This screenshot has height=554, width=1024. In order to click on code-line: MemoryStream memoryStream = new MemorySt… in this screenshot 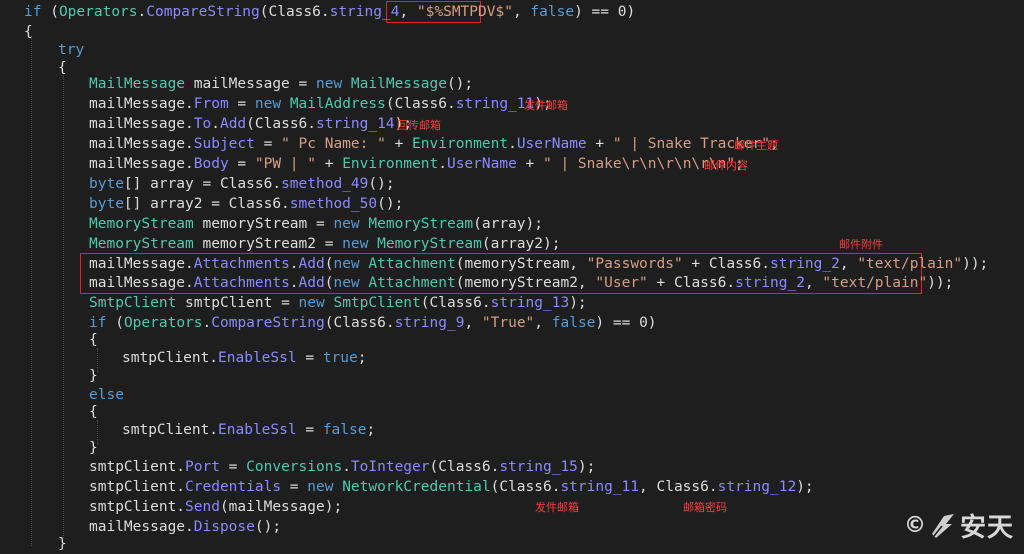, I will do `click(316, 224)`.